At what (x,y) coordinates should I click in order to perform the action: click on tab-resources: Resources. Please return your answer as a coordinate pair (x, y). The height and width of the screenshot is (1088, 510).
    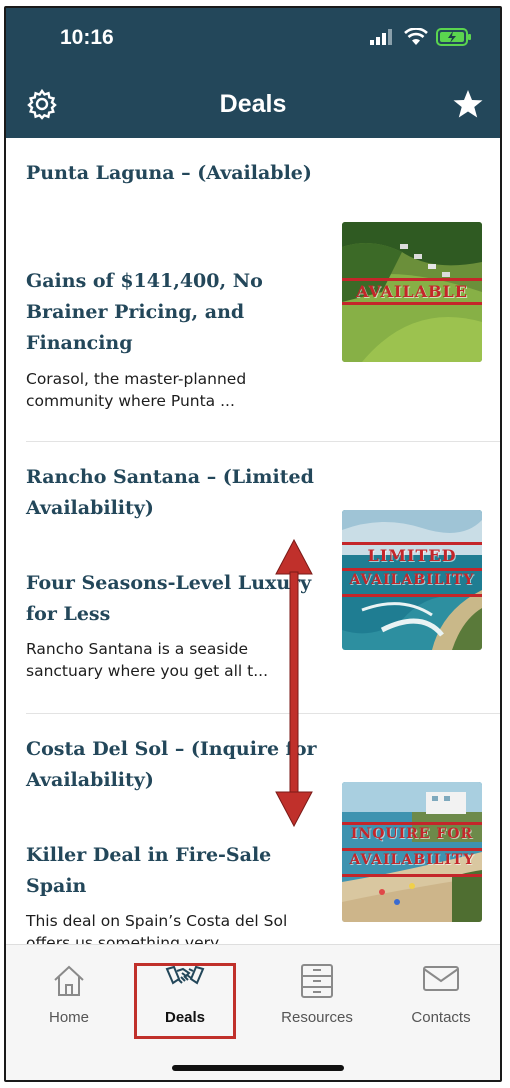
    Looking at the image, I should click on (317, 999).